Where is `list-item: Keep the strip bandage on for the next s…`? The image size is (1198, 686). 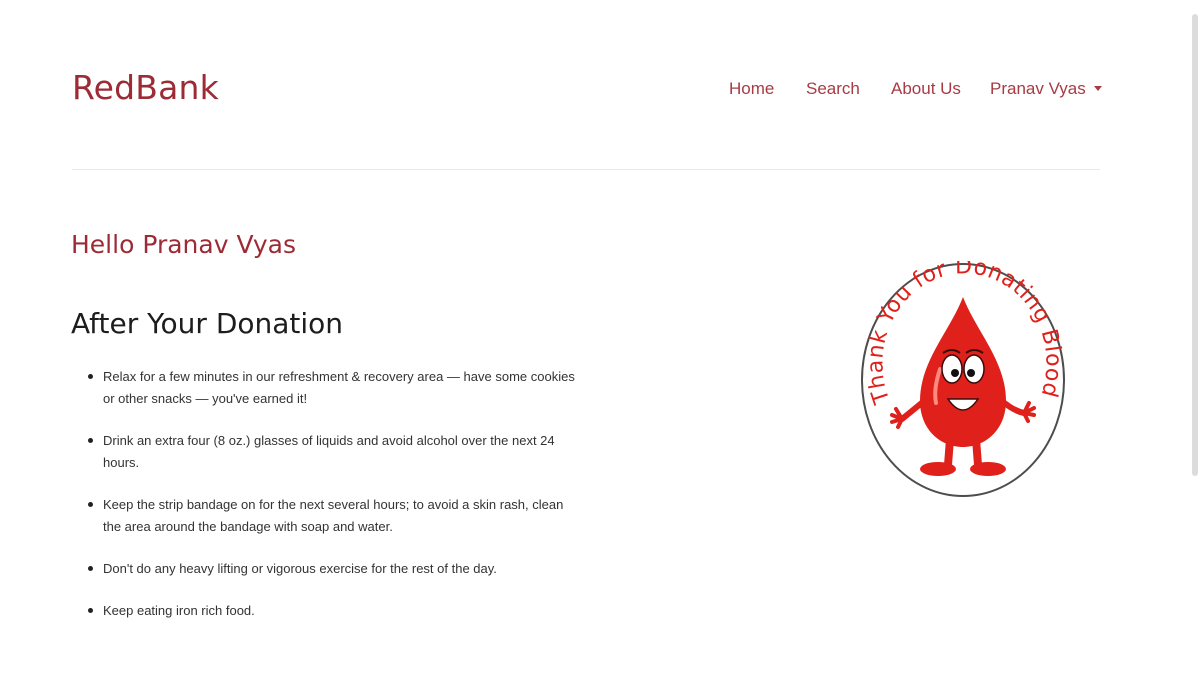 list-item: Keep the strip bandage on for the next s… is located at coordinates (335, 516).